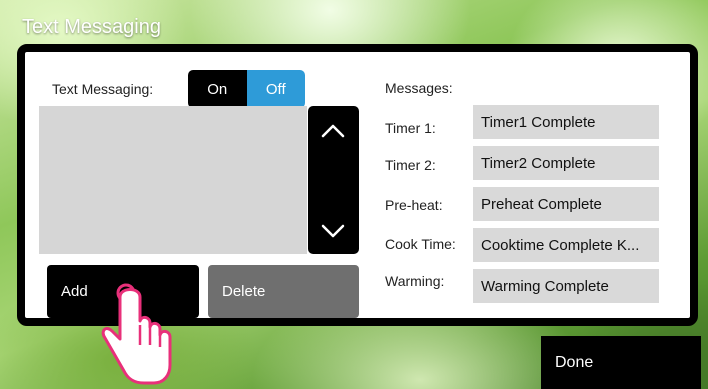 Image resolution: width=708 pixels, height=389 pixels. What do you see at coordinates (419, 88) in the screenshot?
I see `messages-header: Messages:` at bounding box center [419, 88].